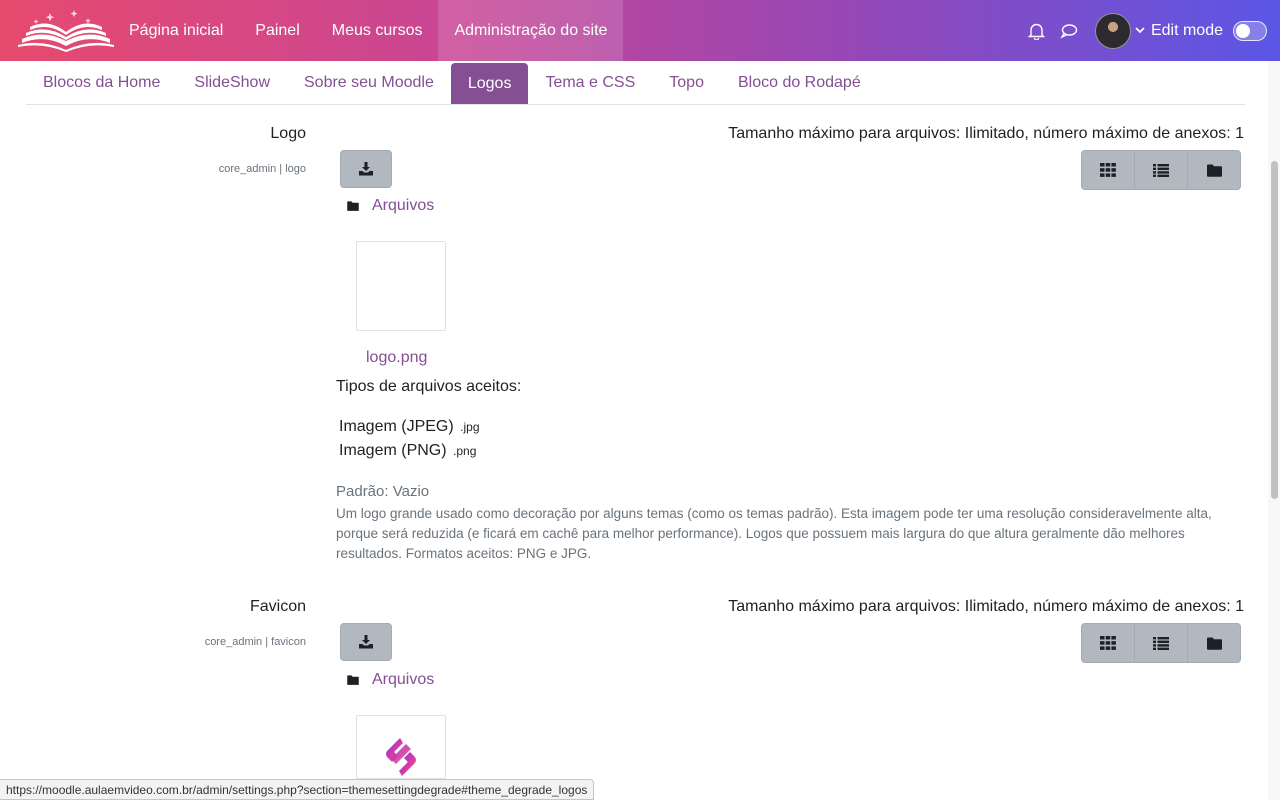 This screenshot has height=800, width=1280. Describe the element at coordinates (101, 83) in the screenshot. I see `tab-blocos-da-home: Blocos da Home` at that location.